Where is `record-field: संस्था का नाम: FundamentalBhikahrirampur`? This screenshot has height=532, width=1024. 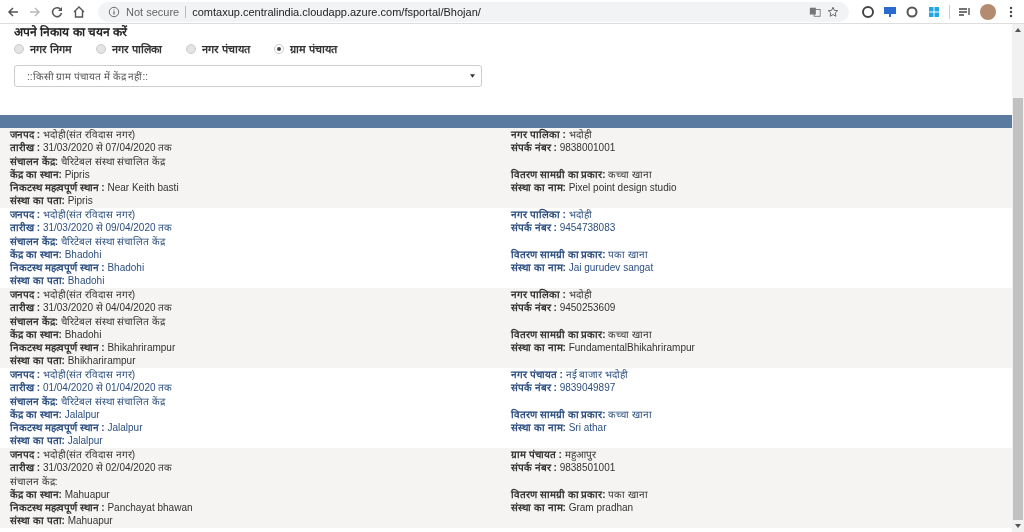 record-field: संस्था का नाम: FundamentalBhikahrirampur is located at coordinates (761, 348).